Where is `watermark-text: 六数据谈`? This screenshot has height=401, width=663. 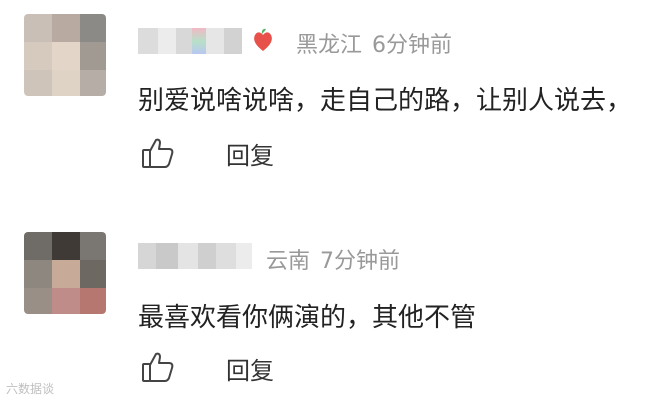
watermark-text: 六数据谈 is located at coordinates (30, 389).